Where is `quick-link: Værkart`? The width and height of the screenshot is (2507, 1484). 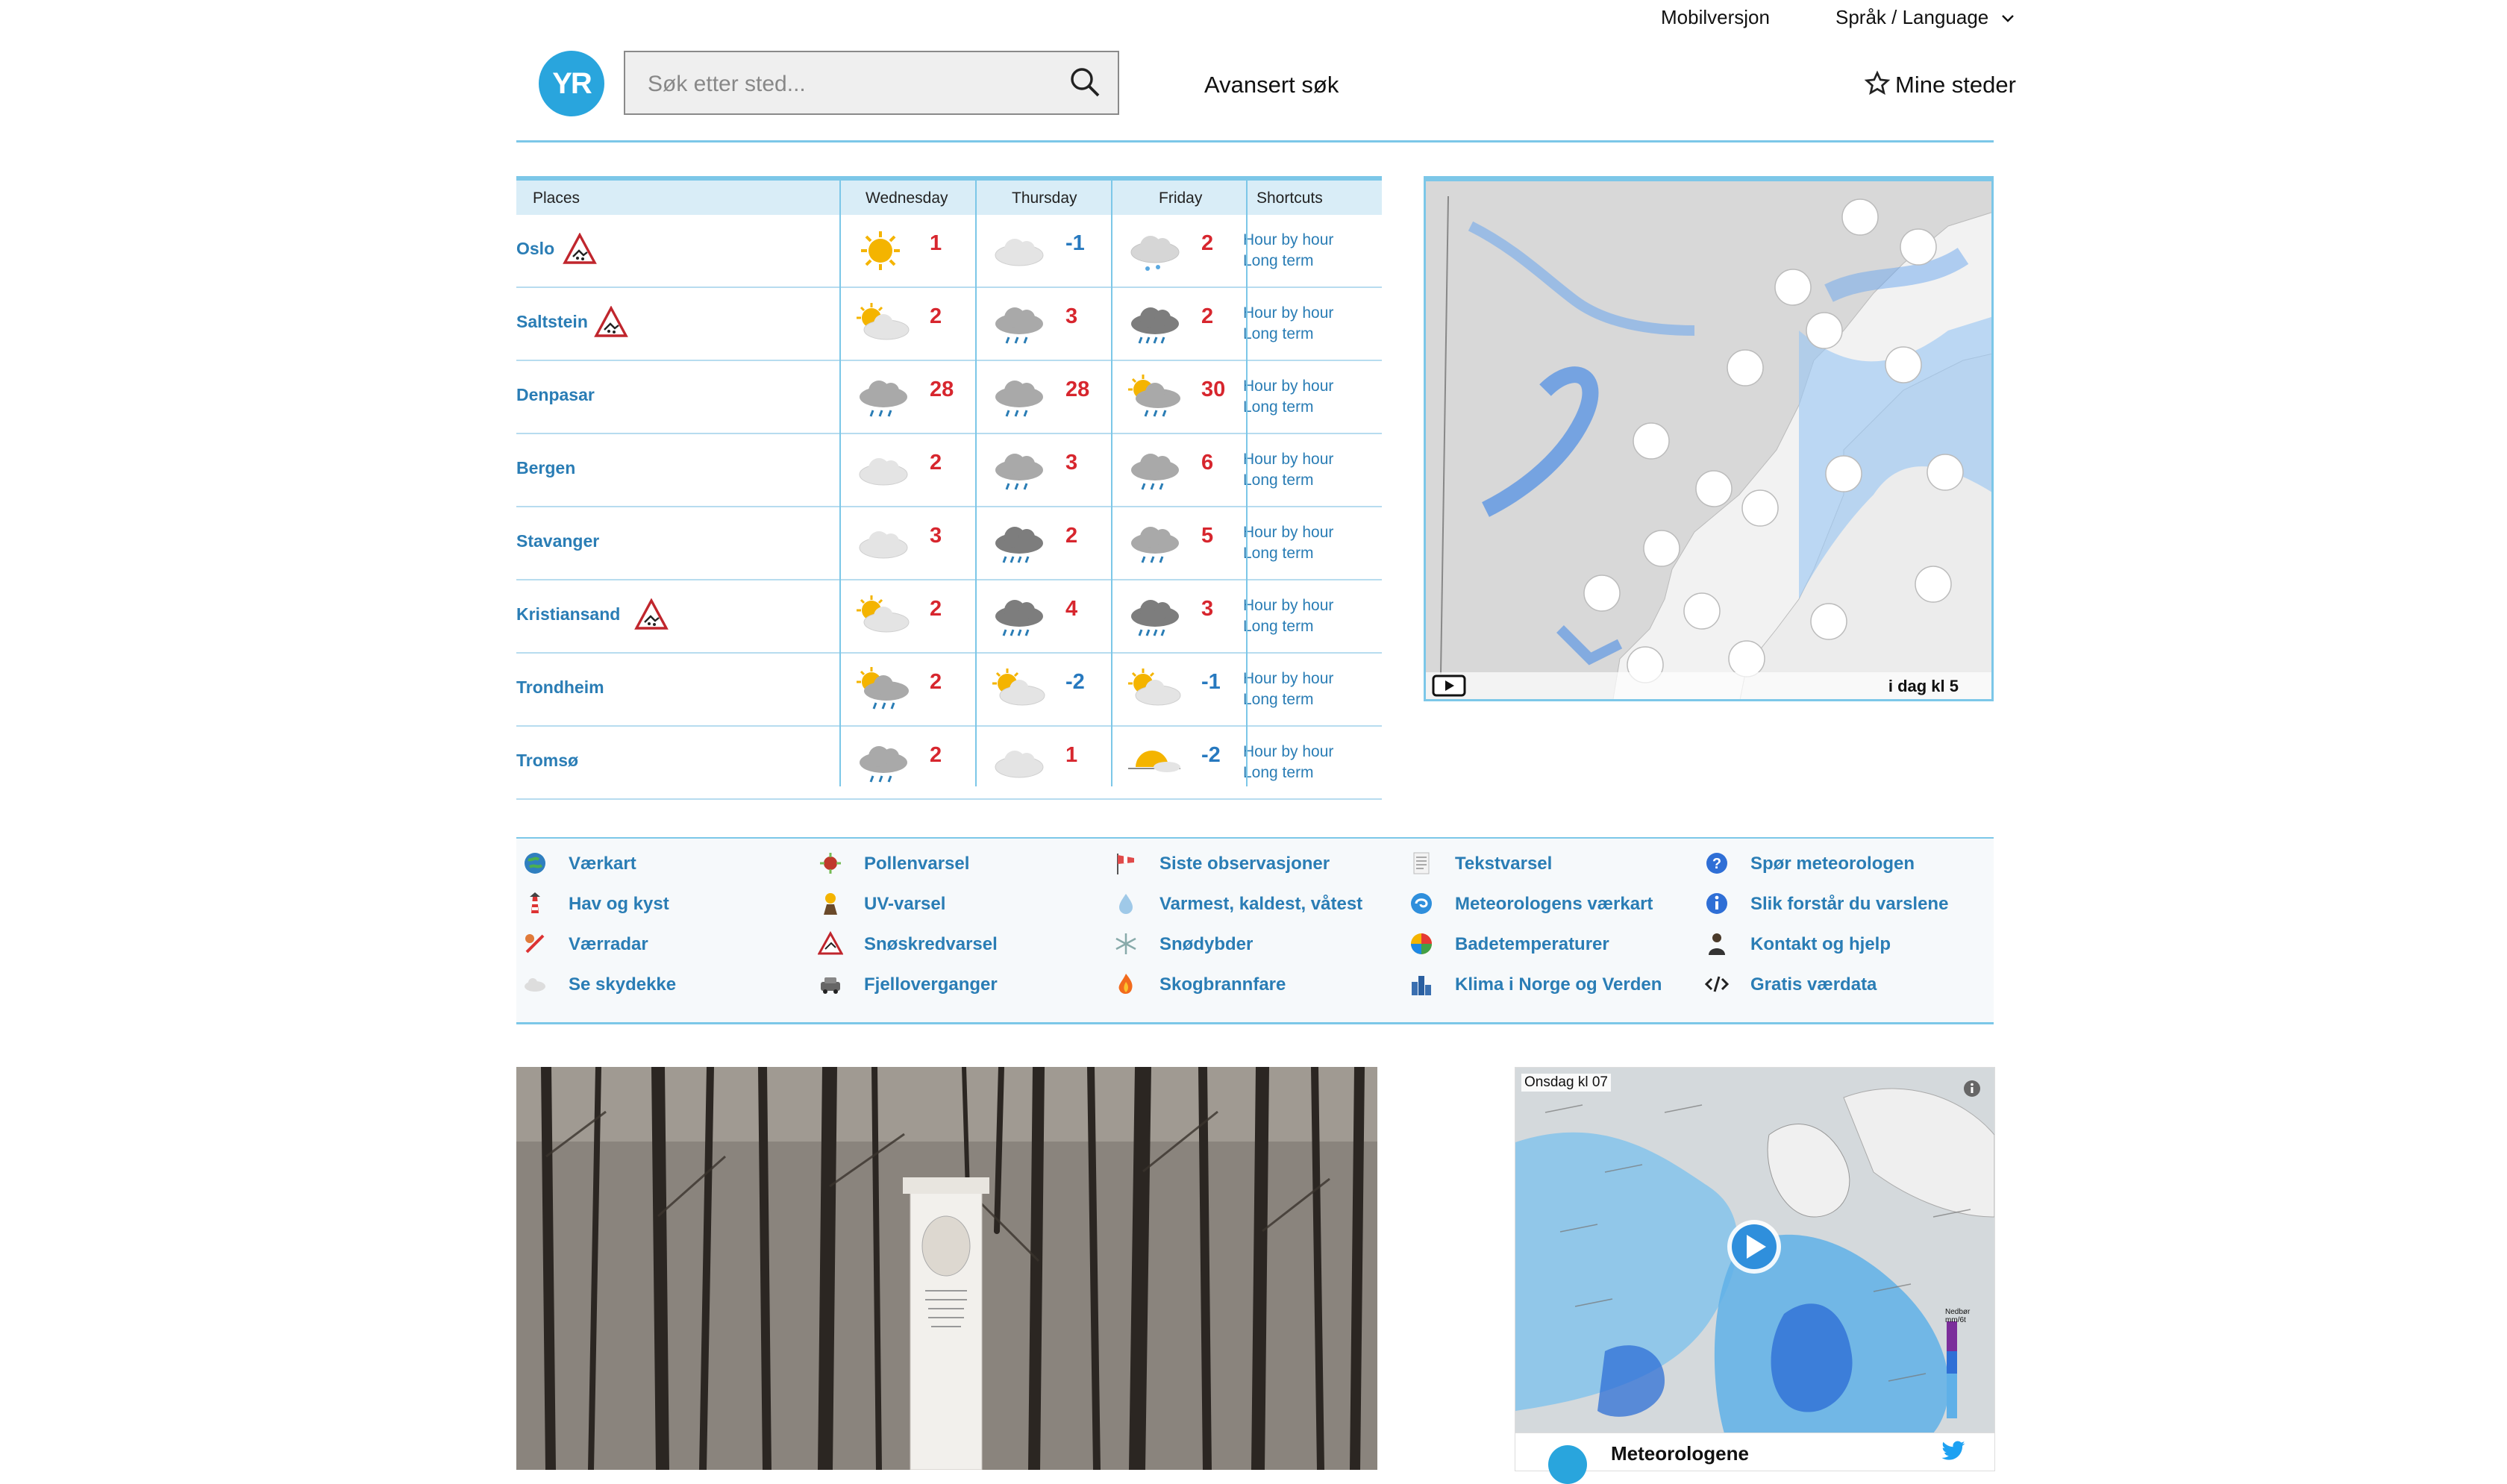 quick-link: Værkart is located at coordinates (603, 864).